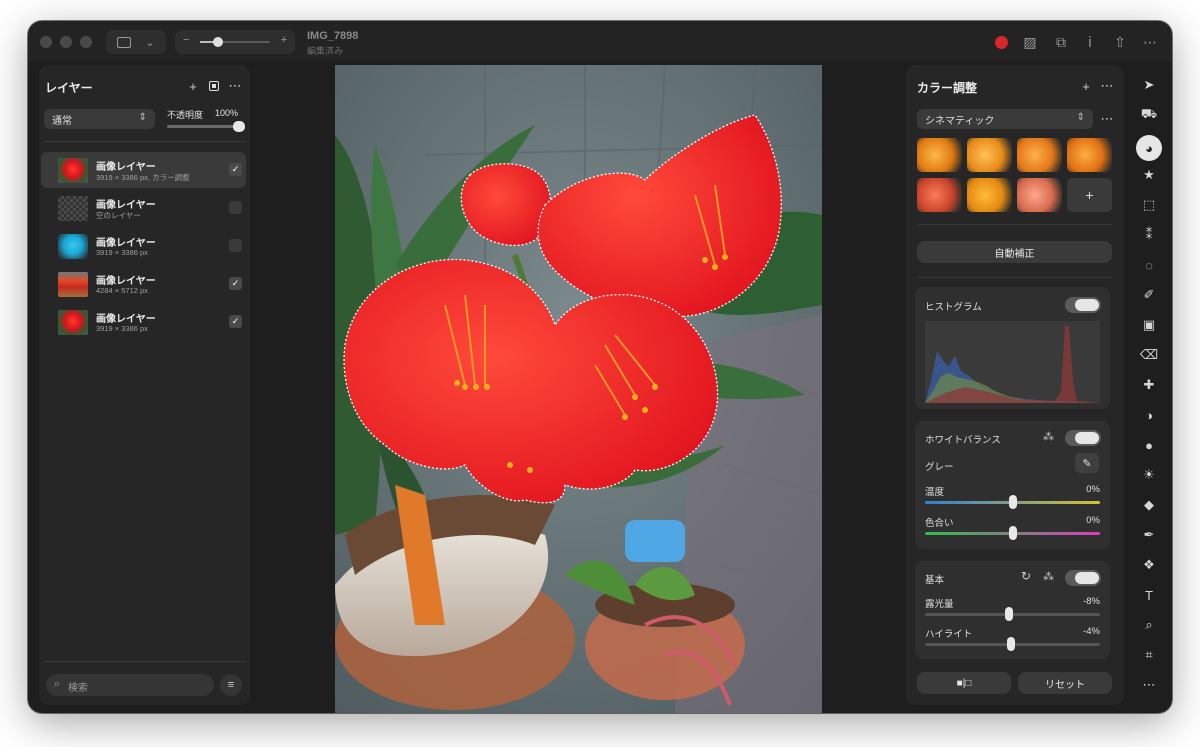  I want to click on exposure-slider, so click(1012, 614).